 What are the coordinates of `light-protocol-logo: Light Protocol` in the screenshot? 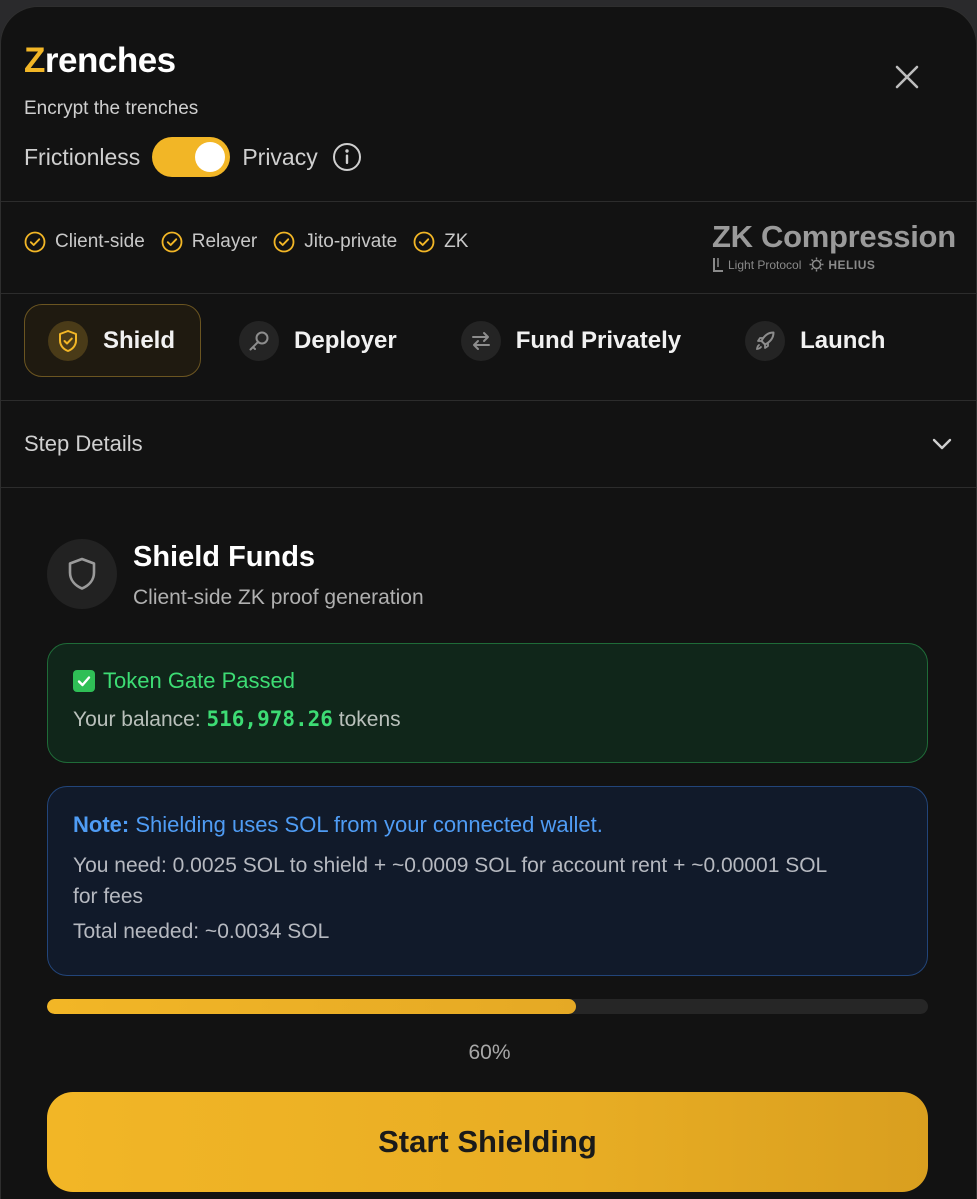 It's located at (756, 264).